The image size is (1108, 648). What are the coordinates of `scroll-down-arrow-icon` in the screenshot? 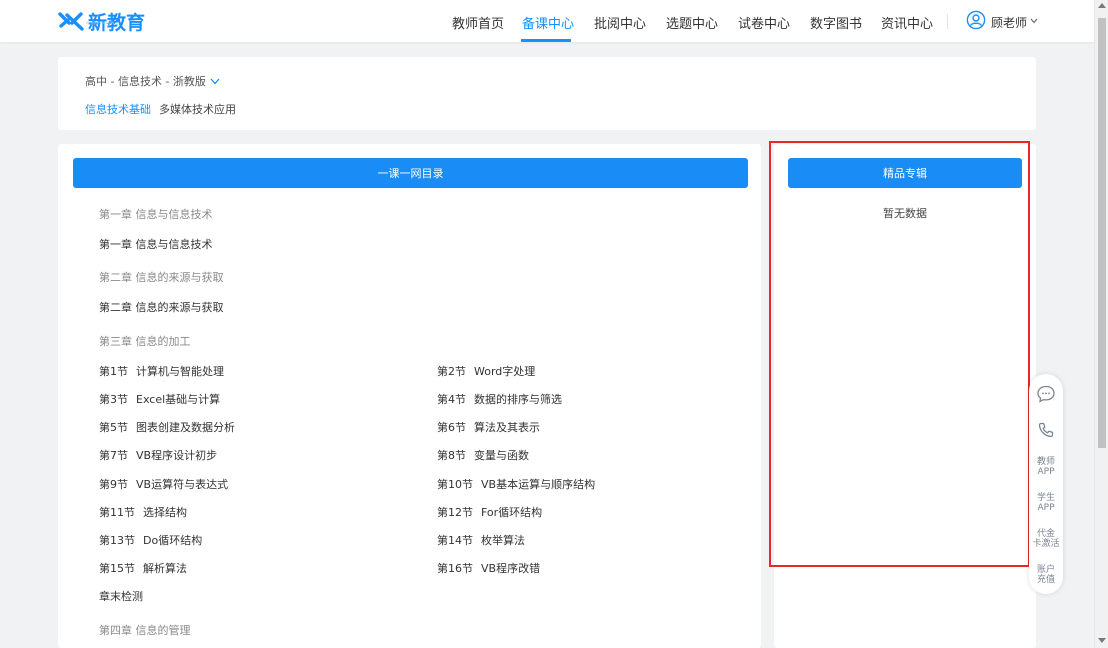 It's located at (1102, 640).